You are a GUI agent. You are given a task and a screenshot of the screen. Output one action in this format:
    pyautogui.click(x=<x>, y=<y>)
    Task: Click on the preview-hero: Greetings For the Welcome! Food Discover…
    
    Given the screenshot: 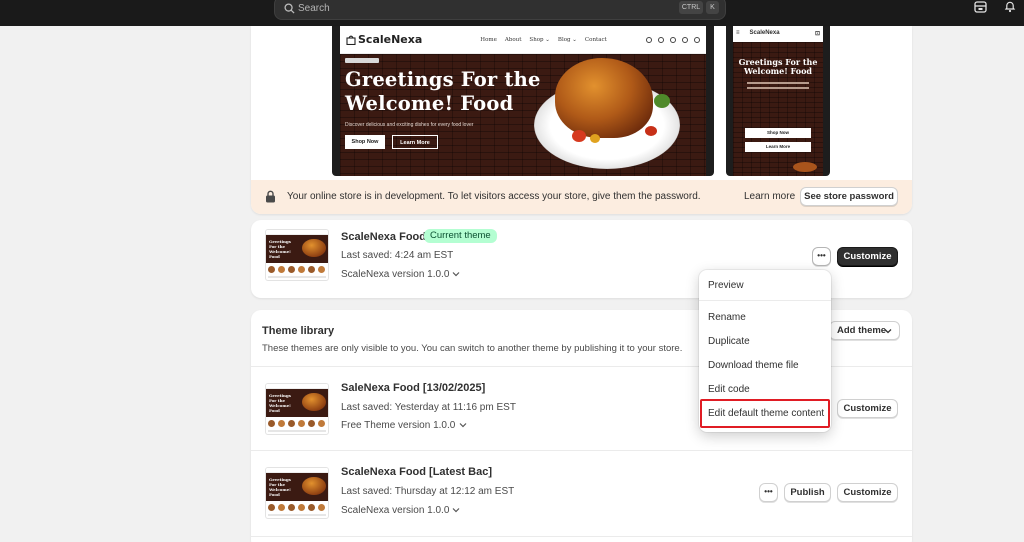 What is the action you would take?
    pyautogui.click(x=523, y=115)
    